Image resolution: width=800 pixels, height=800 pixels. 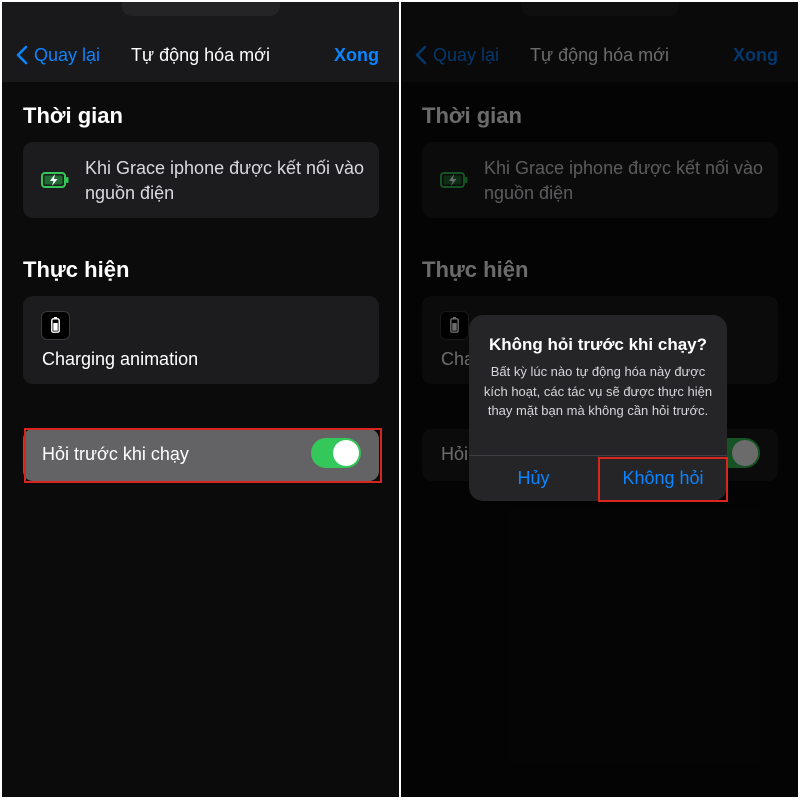 What do you see at coordinates (346, 453) in the screenshot?
I see `toggle-knob` at bounding box center [346, 453].